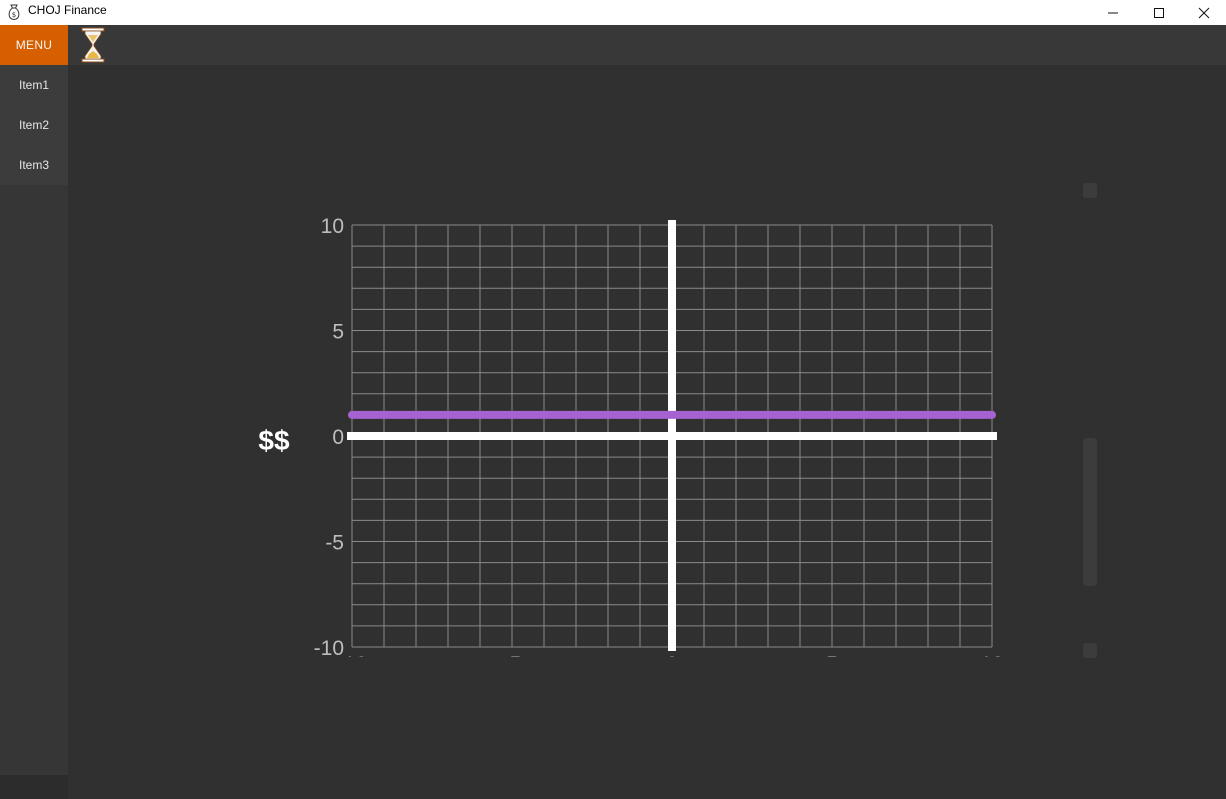 Image resolution: width=1226 pixels, height=799 pixels. Describe the element at coordinates (274, 440) in the screenshot. I see `y-axis-label: $$` at that location.